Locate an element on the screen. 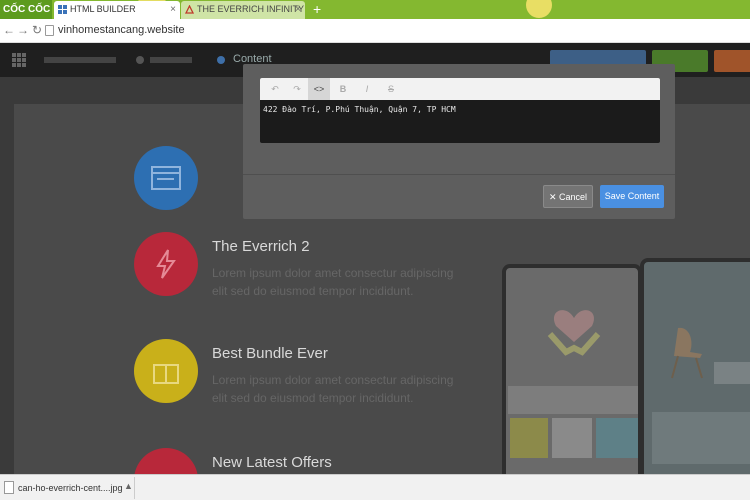  lightning-icon is located at coordinates (166, 264).